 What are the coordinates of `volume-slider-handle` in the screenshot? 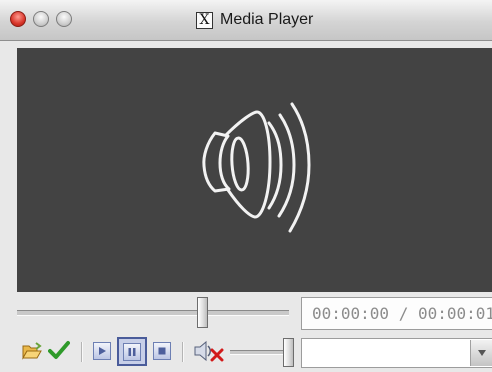 It's located at (288, 352).